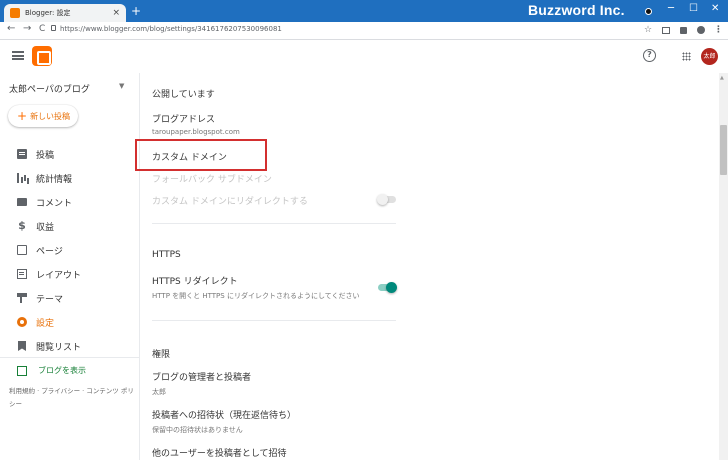 This screenshot has width=728, height=460. I want to click on back-button: ←, so click(11, 28).